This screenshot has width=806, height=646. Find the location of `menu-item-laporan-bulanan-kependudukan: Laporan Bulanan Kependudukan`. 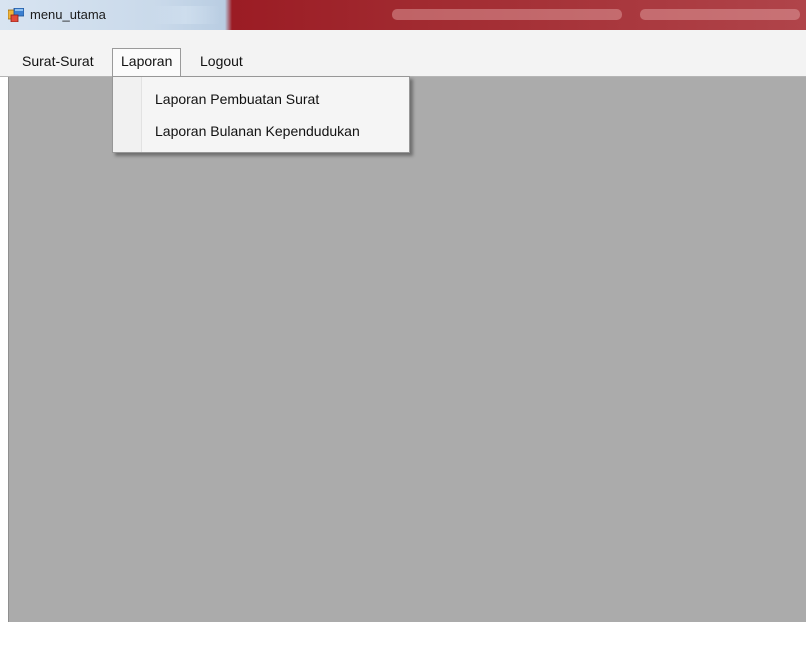

menu-item-laporan-bulanan-kependudukan: Laporan Bulanan Kependudukan is located at coordinates (257, 131).